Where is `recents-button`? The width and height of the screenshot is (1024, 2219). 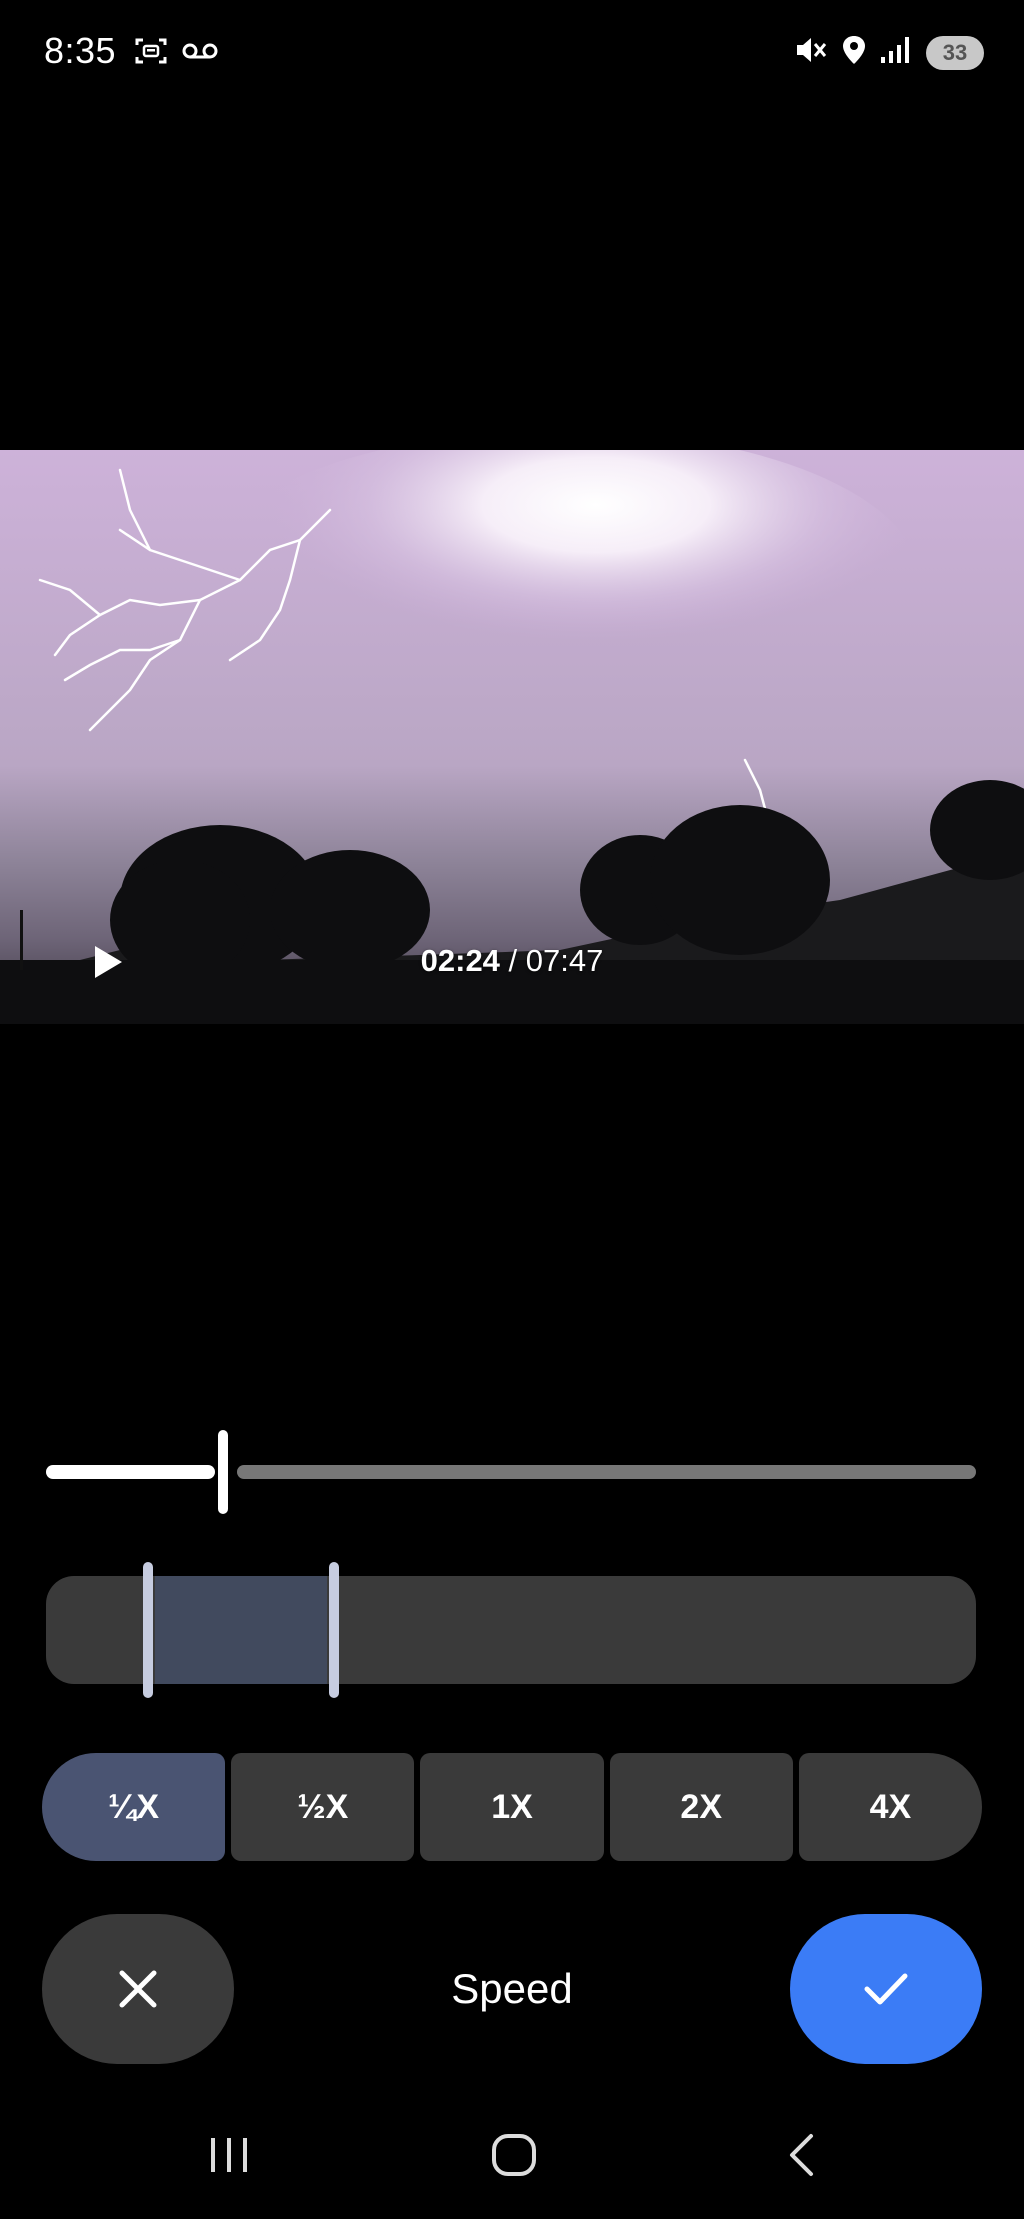
recents-button is located at coordinates (229, 2155).